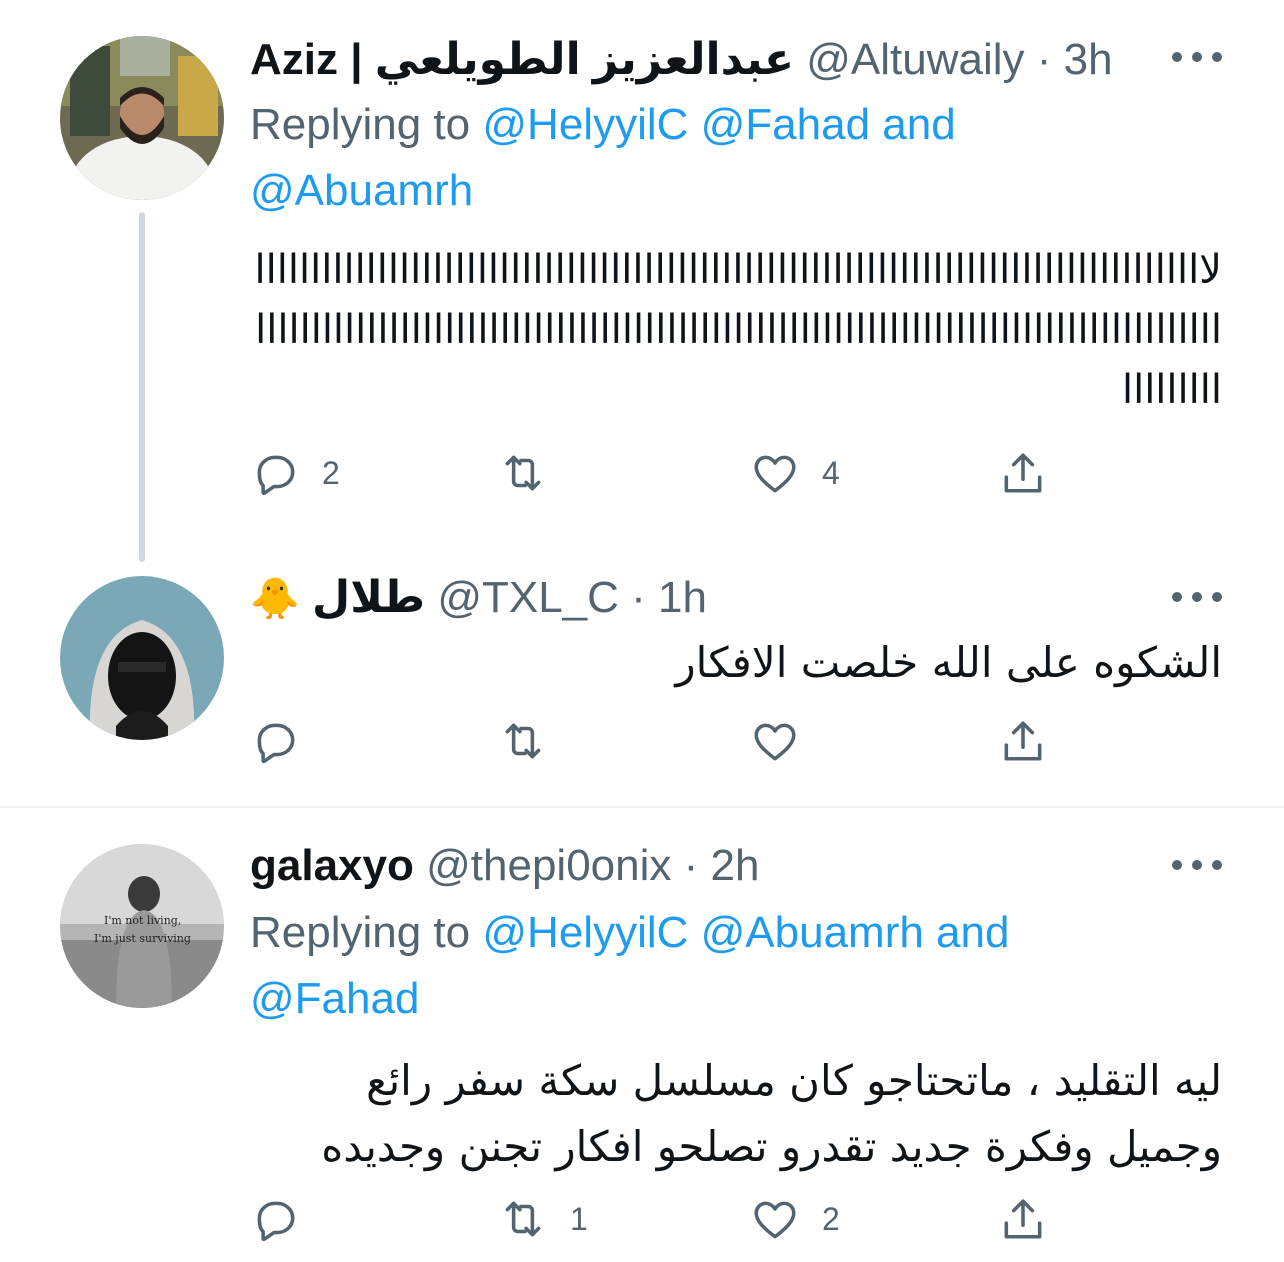  What do you see at coordinates (528, 597) in the screenshot?
I see `handle: @TXL_C` at bounding box center [528, 597].